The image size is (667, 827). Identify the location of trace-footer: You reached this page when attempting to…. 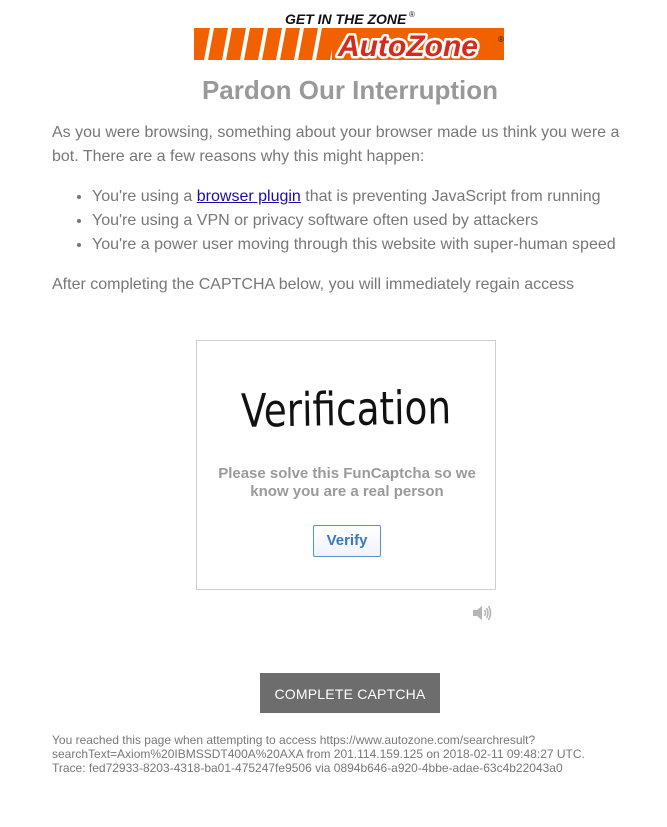
(332, 754).